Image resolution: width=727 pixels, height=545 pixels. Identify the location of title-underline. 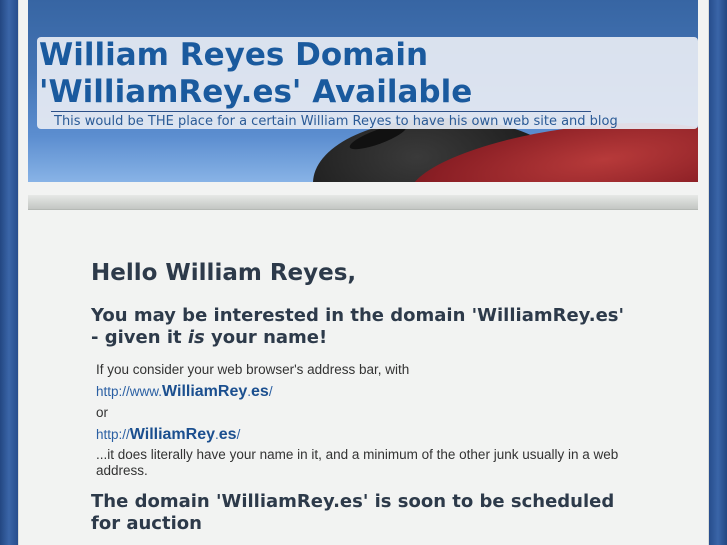
(321, 111).